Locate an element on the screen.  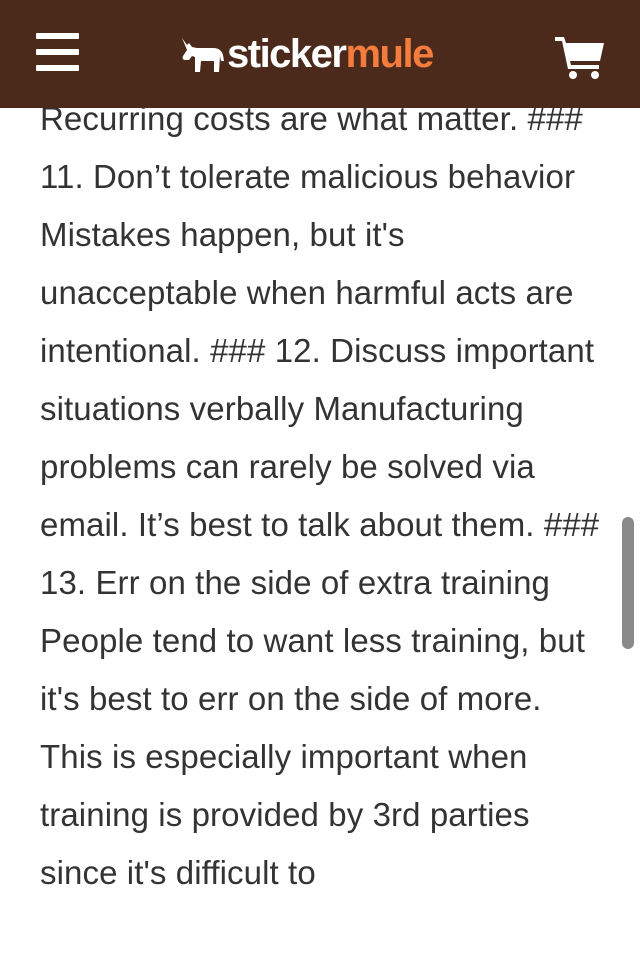
brand-name-part2: mule is located at coordinates (389, 54).